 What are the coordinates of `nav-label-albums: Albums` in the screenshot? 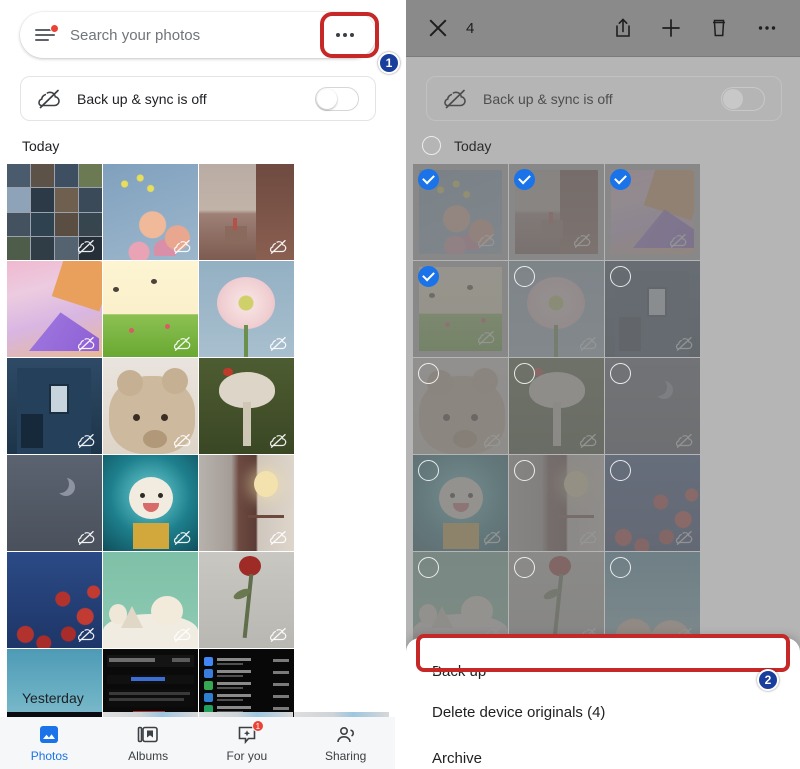 It's located at (148, 755).